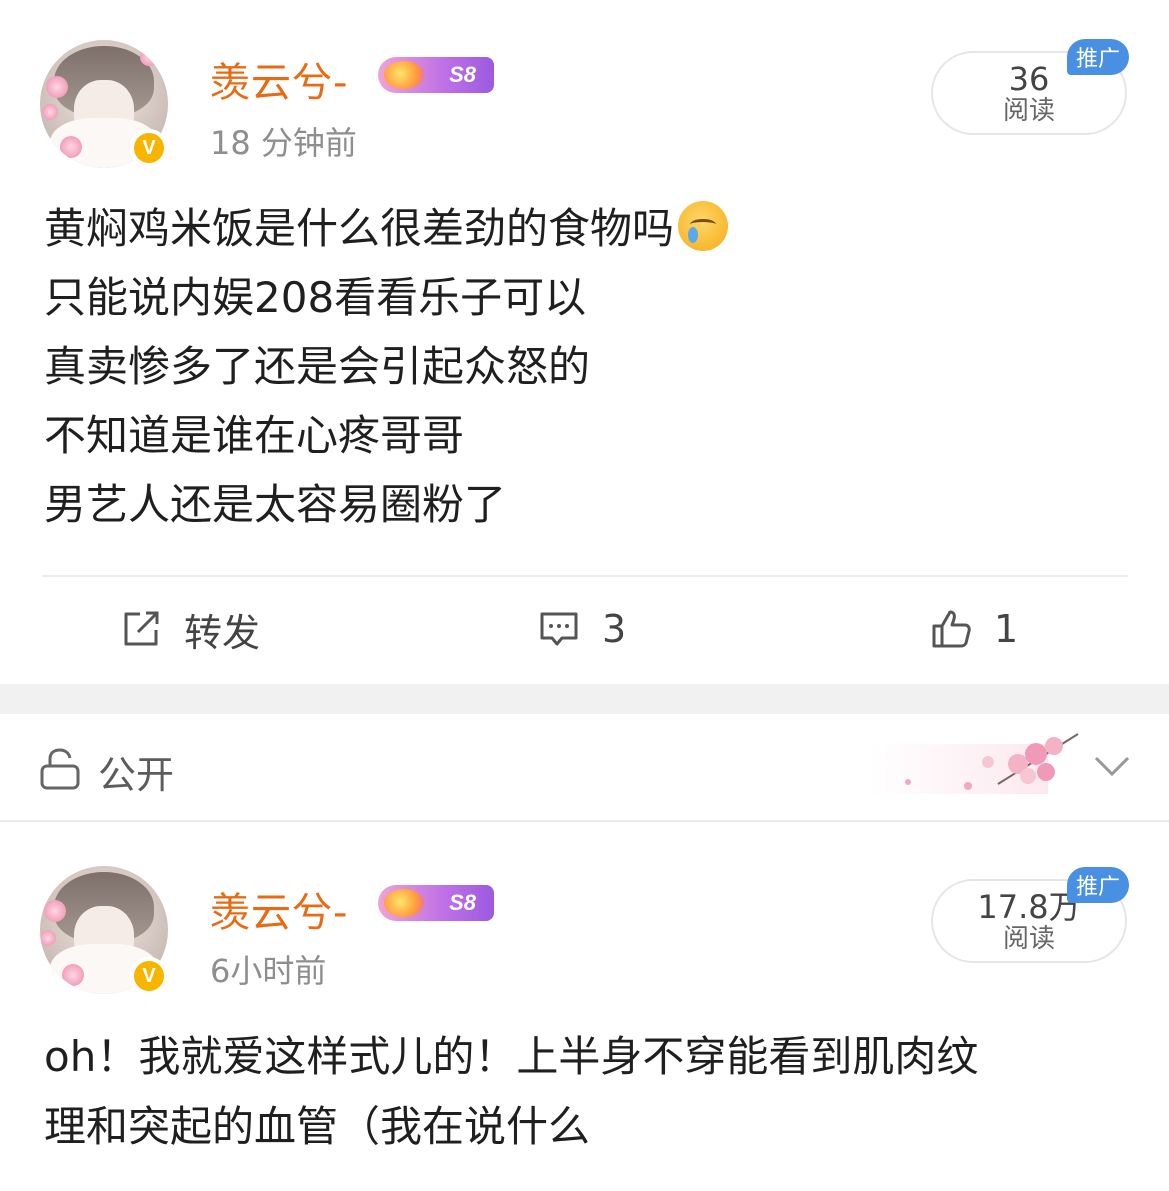 This screenshot has width=1169, height=1191. Describe the element at coordinates (283, 143) in the screenshot. I see `post-time: 18 分钟前` at that location.